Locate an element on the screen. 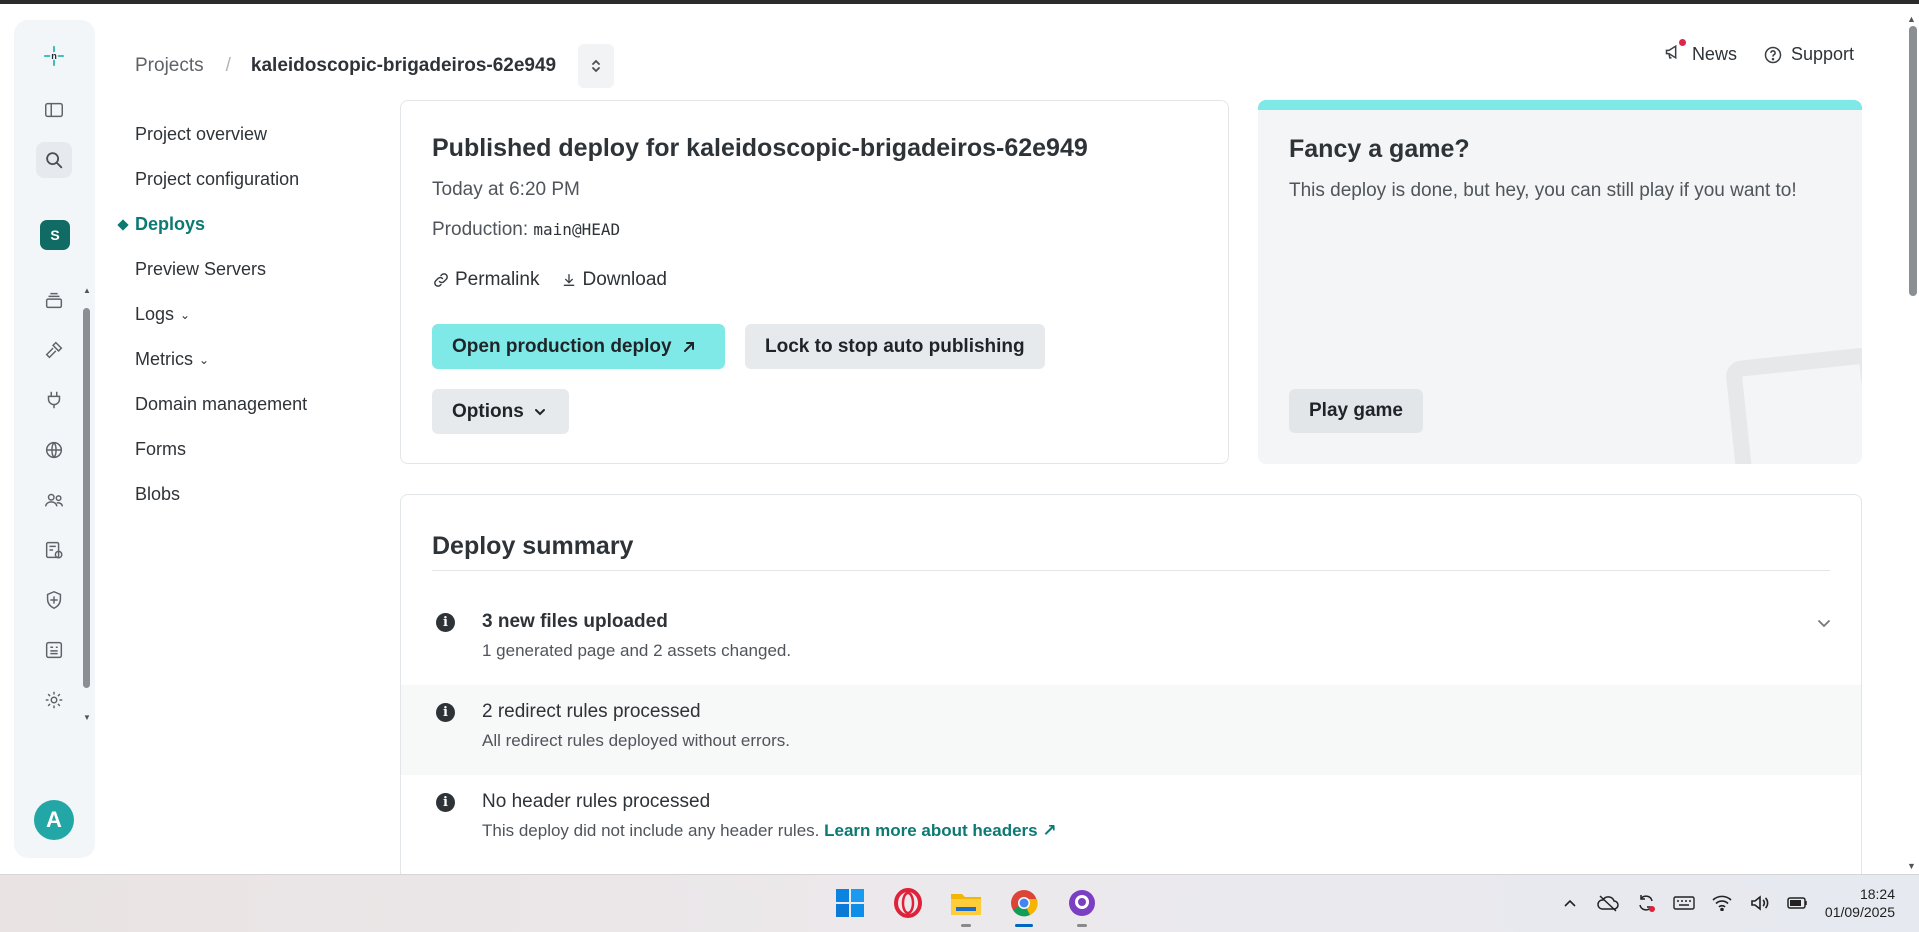 This screenshot has width=1919, height=932. play-game-button: Play game is located at coordinates (1356, 411).